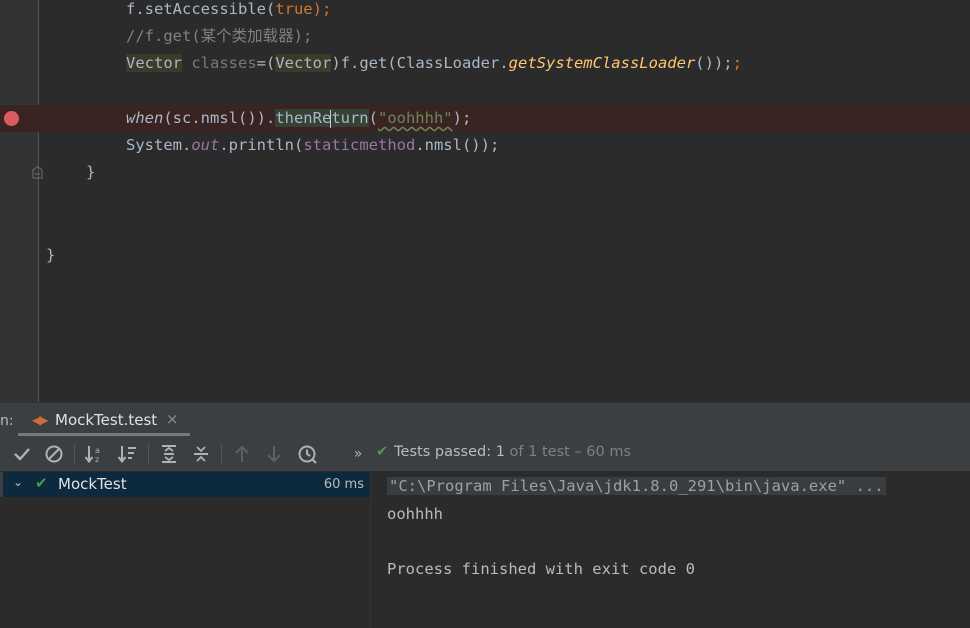  I want to click on show-passed-icon, so click(22, 454).